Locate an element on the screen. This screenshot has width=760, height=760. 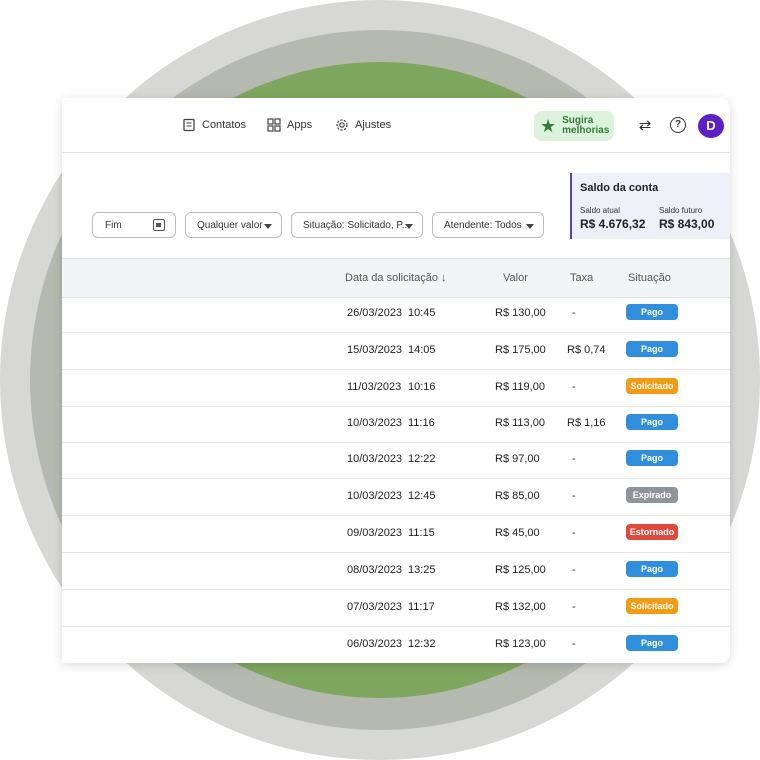
row-date: 08/03/2023 is located at coordinates (375, 570).